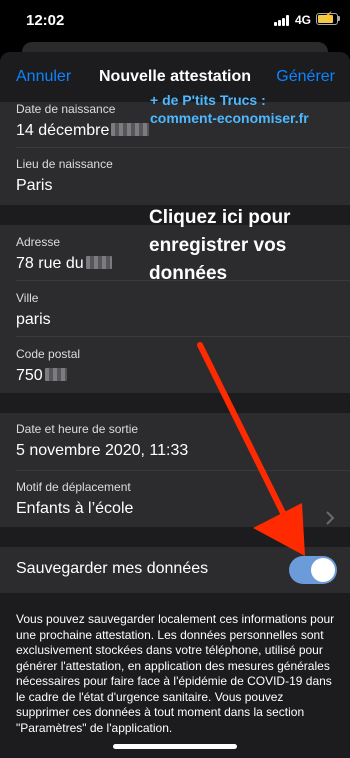  I want to click on reason-label: Motif de déplacement, so click(73, 487).